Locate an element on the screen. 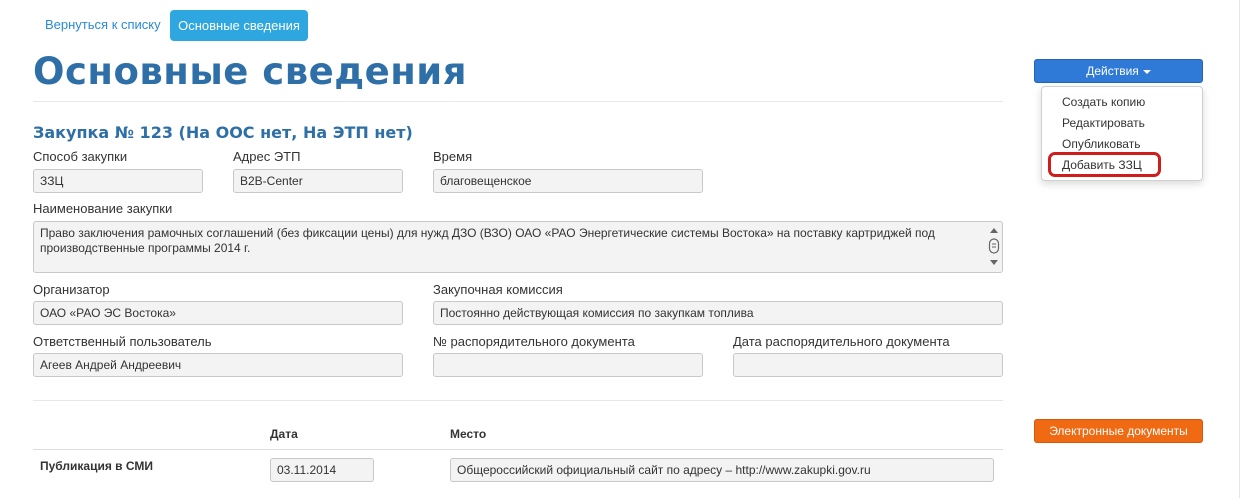 The image size is (1240, 498). responsible-label: Ответственный пользователь is located at coordinates (122, 341).